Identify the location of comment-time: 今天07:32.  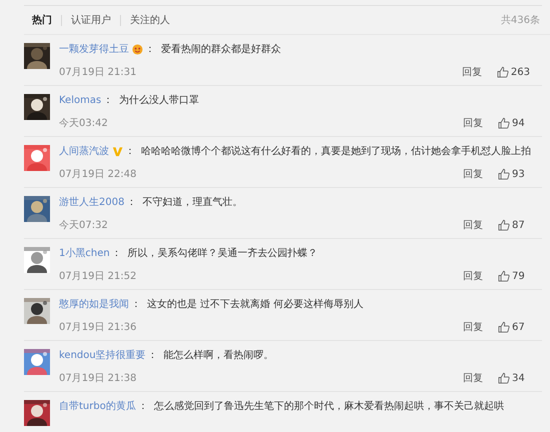
(83, 225).